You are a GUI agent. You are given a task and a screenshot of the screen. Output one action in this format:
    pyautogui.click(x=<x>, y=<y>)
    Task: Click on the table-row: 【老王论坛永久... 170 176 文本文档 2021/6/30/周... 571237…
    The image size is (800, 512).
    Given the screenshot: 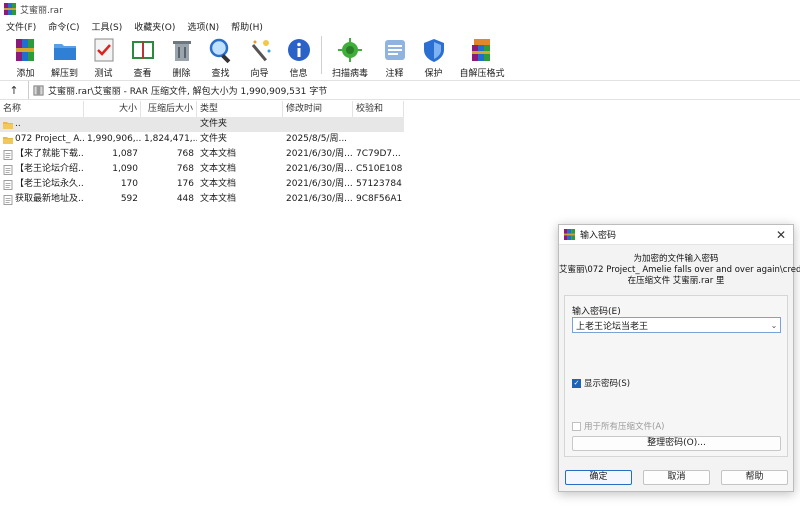 What is the action you would take?
    pyautogui.click(x=202, y=184)
    